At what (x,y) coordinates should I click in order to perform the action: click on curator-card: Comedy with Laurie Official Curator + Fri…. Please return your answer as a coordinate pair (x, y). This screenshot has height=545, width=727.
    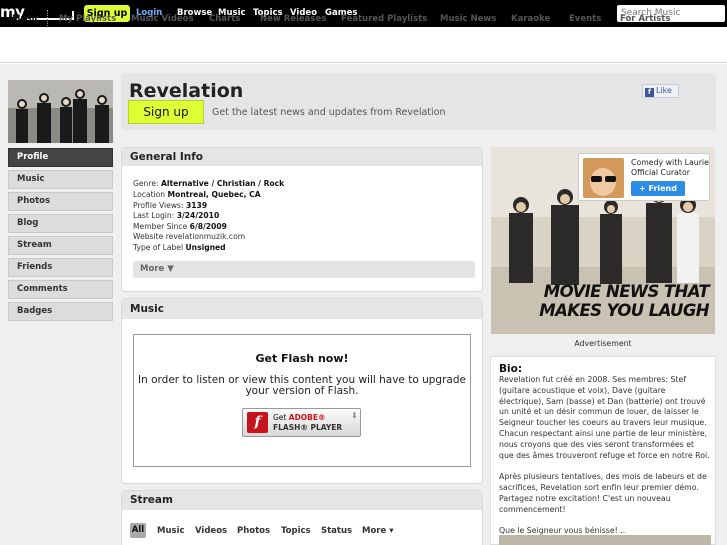
    Looking at the image, I should click on (644, 177).